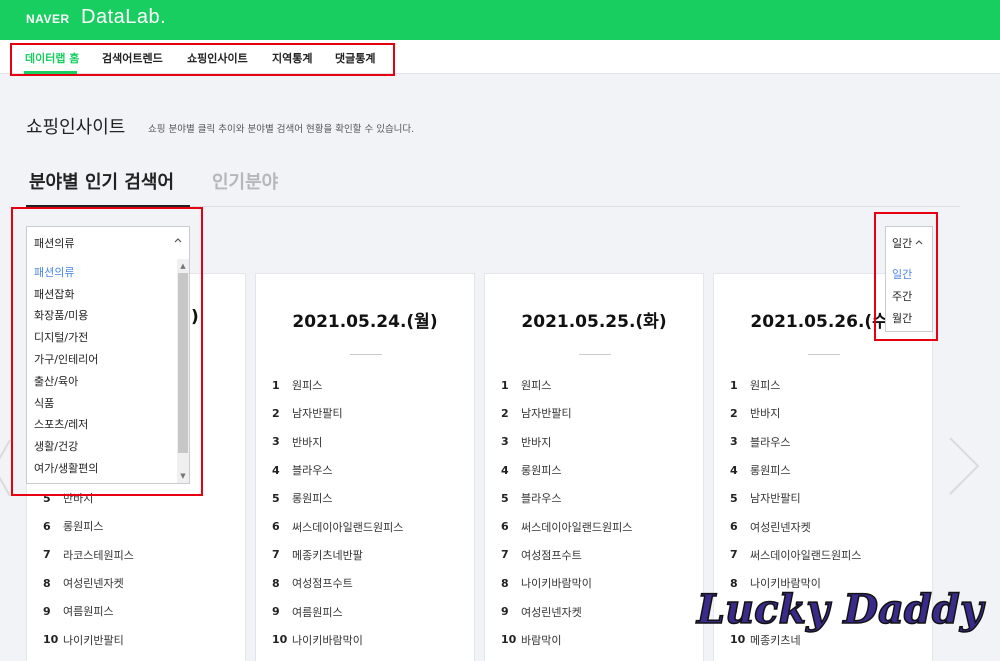 The width and height of the screenshot is (1000, 661). I want to click on rank-item: 5 남자반팔티, so click(795, 498).